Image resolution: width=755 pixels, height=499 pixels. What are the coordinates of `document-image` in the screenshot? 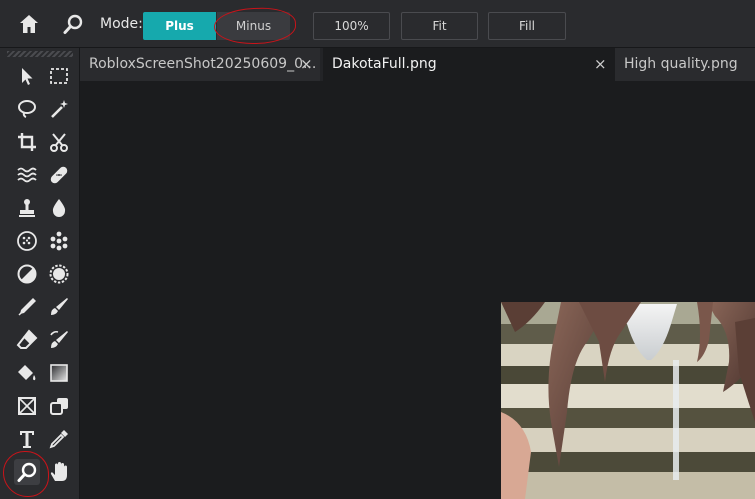 It's located at (628, 400).